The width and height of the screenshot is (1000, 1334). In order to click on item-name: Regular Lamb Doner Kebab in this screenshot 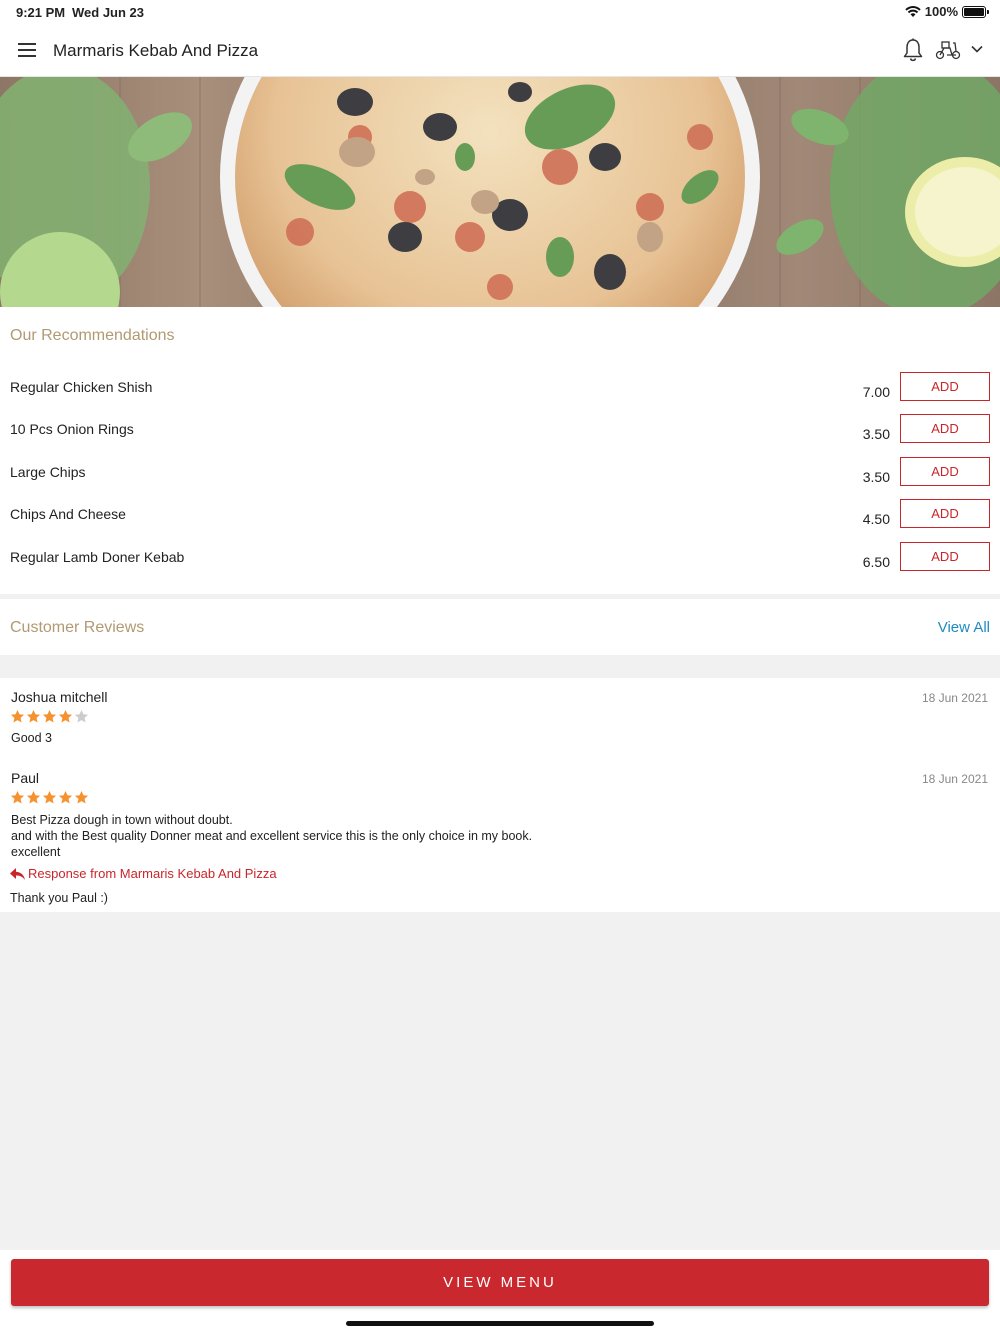, I will do `click(97, 557)`.